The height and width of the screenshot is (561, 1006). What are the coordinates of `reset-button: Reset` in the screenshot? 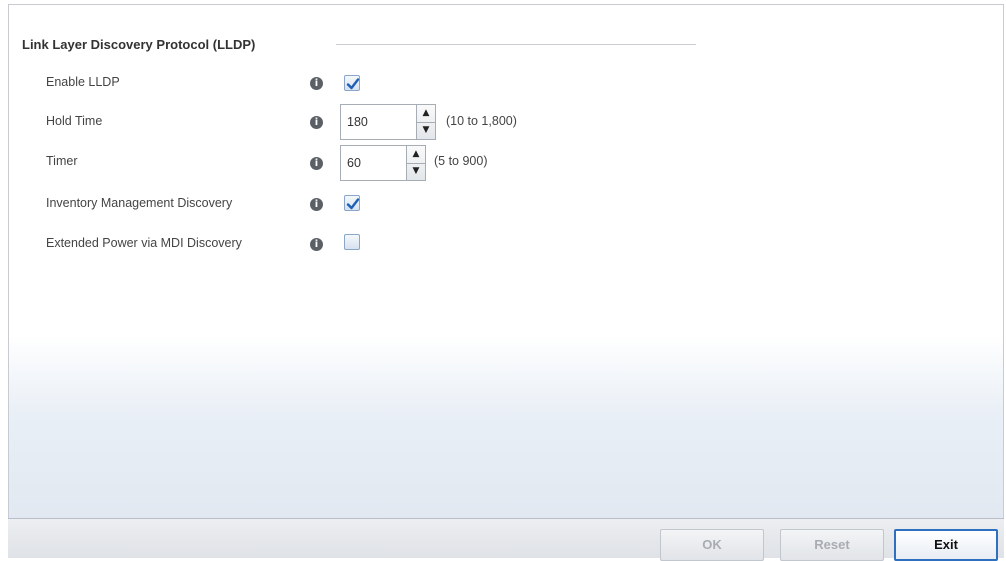 It's located at (832, 545).